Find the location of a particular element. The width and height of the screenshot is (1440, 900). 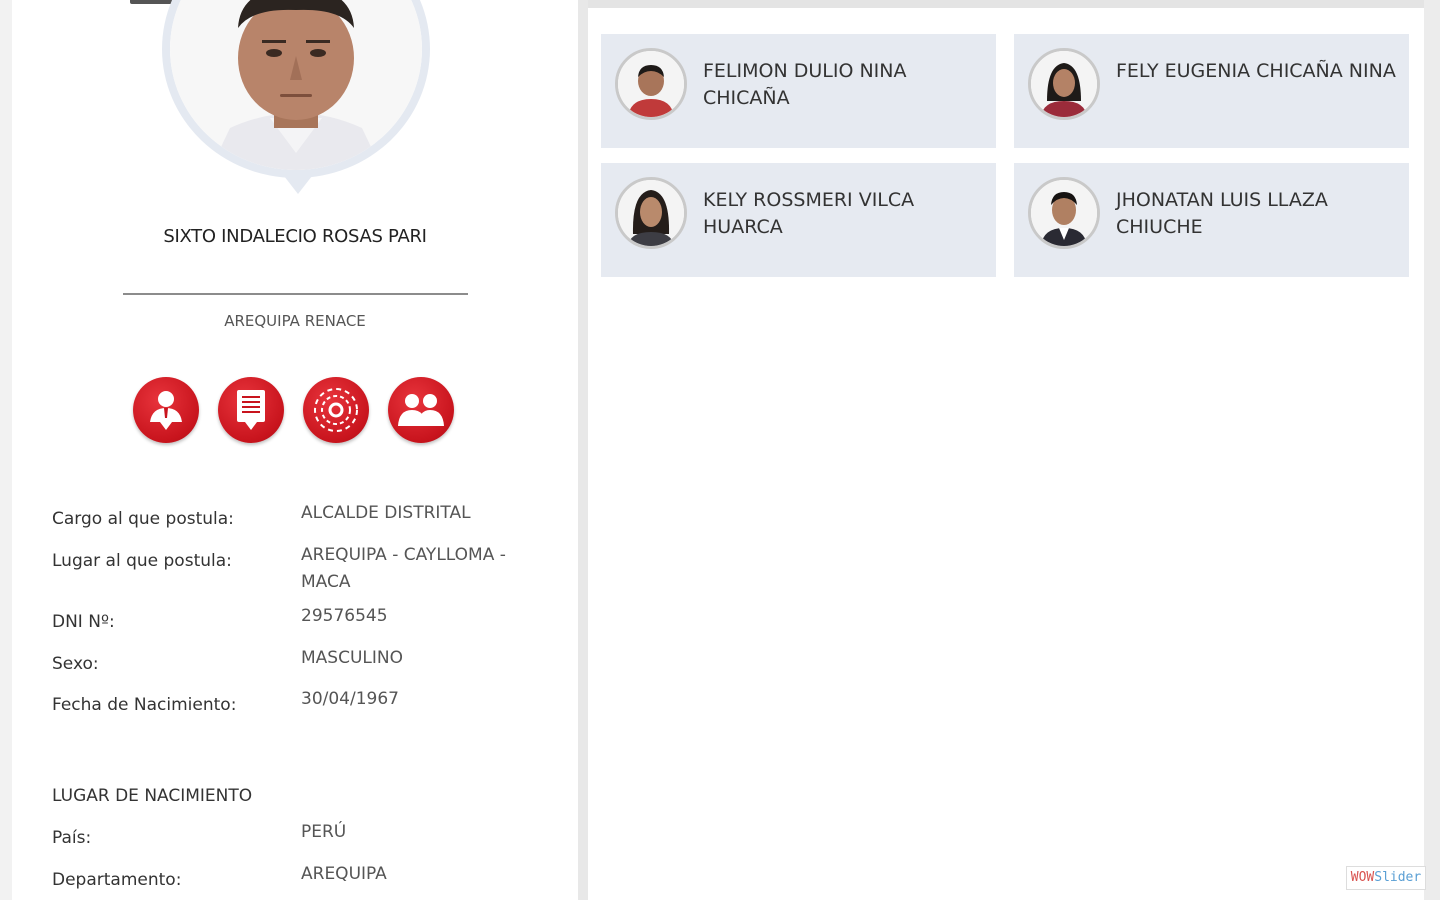

detail-value-country: PERÚ is located at coordinates (324, 832).